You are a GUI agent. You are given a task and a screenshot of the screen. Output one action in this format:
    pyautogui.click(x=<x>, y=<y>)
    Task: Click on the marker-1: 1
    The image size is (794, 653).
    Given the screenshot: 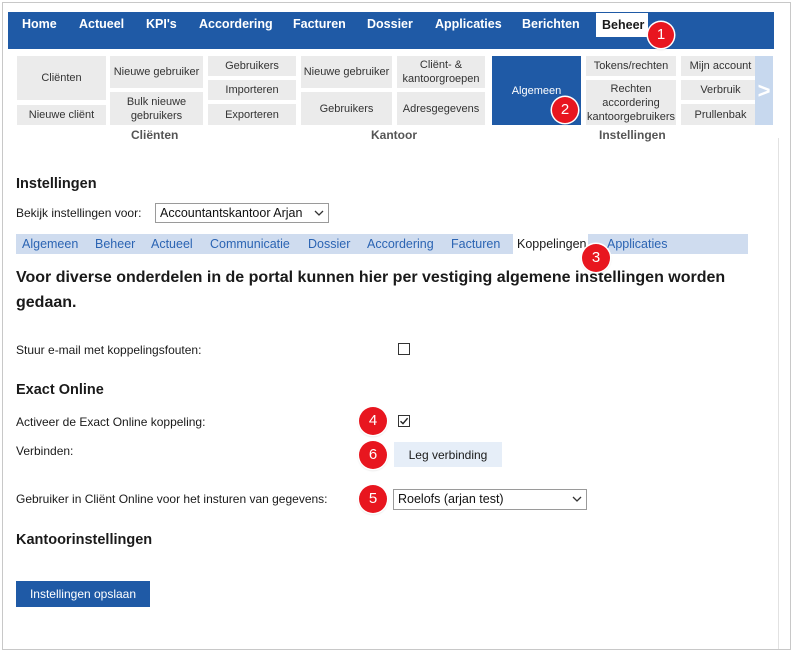 What is the action you would take?
    pyautogui.click(x=661, y=35)
    